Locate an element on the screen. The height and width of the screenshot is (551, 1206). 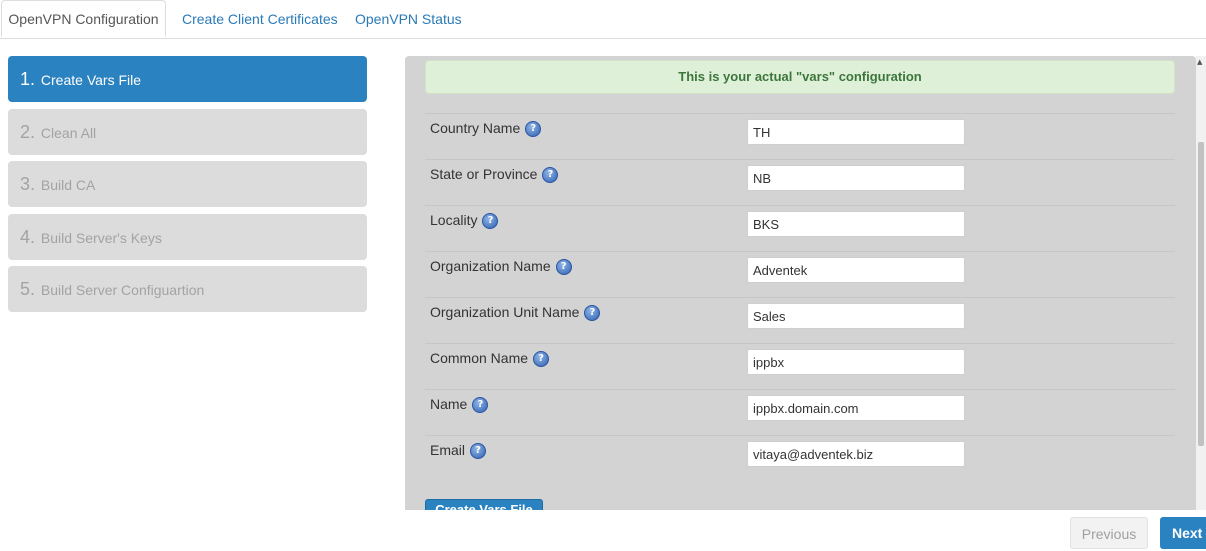
step-build-ca: 3. Build CA is located at coordinates (187, 184).